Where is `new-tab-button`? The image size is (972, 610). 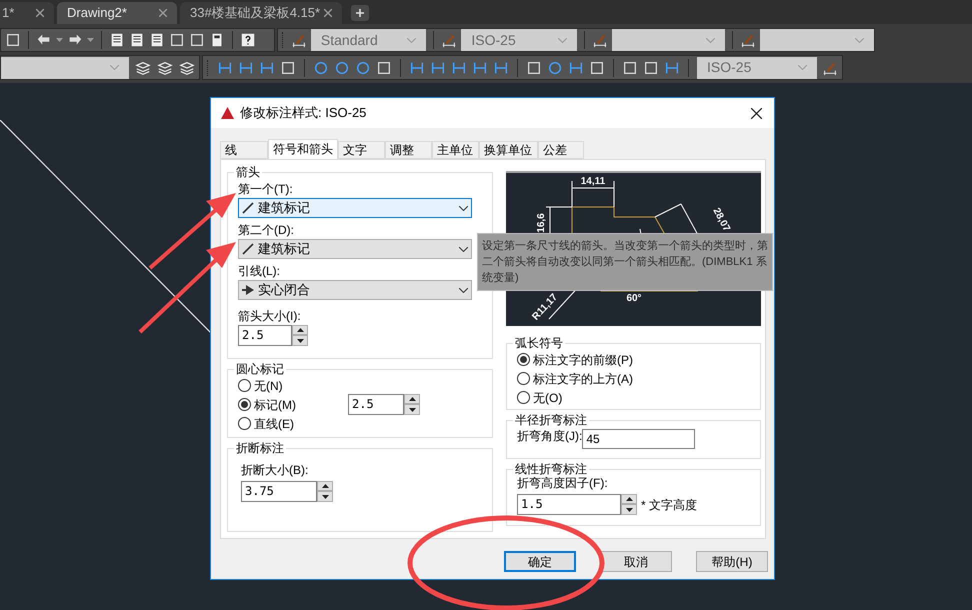 new-tab-button is located at coordinates (360, 13).